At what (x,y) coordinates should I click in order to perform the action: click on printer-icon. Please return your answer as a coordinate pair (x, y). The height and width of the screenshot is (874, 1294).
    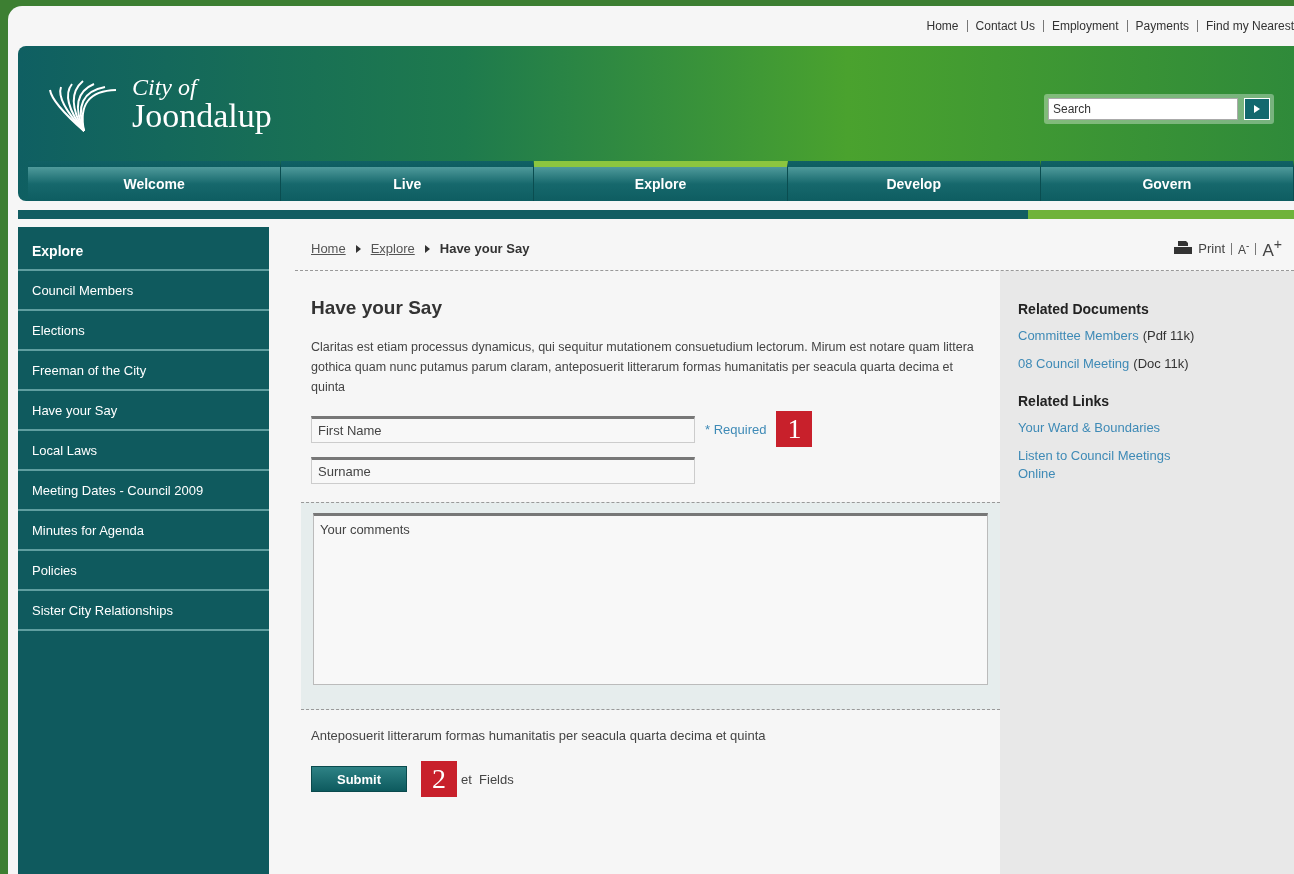
    Looking at the image, I should click on (1183, 248).